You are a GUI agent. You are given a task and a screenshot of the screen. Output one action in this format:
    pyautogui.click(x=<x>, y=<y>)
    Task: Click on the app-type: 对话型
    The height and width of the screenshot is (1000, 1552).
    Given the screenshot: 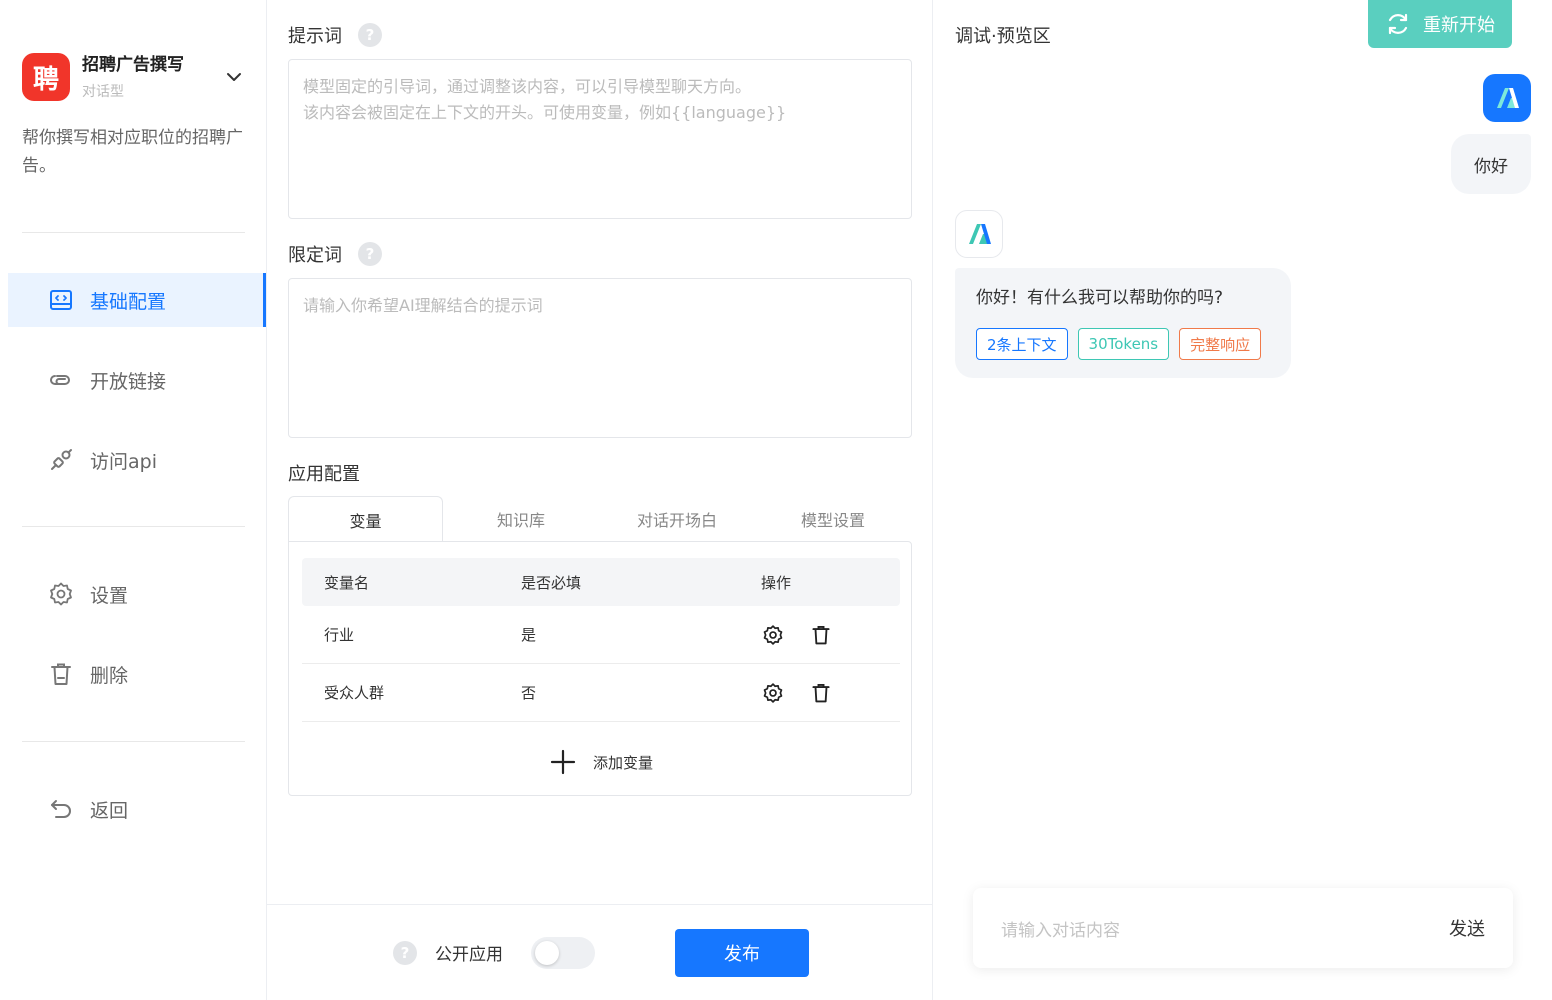 What is the action you would take?
    pyautogui.click(x=103, y=92)
    